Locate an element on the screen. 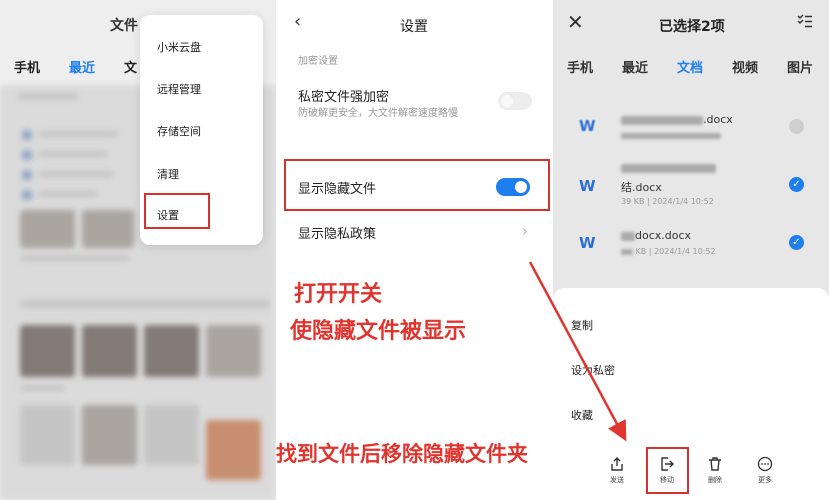  annotation-arrow is located at coordinates (577, 351).